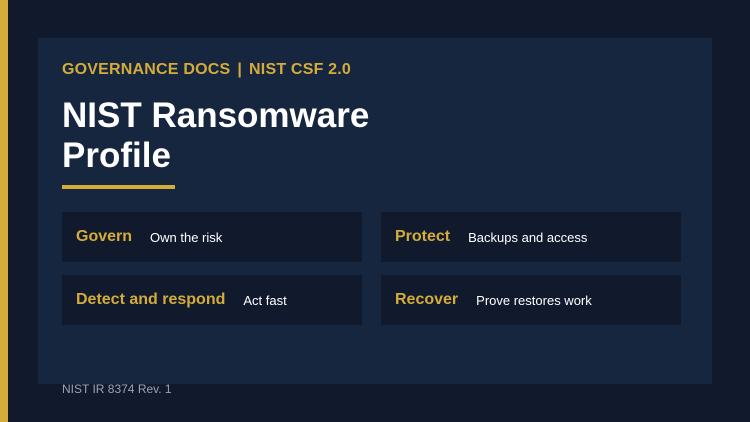  What do you see at coordinates (104, 236) in the screenshot?
I see `card-heading: Govern` at bounding box center [104, 236].